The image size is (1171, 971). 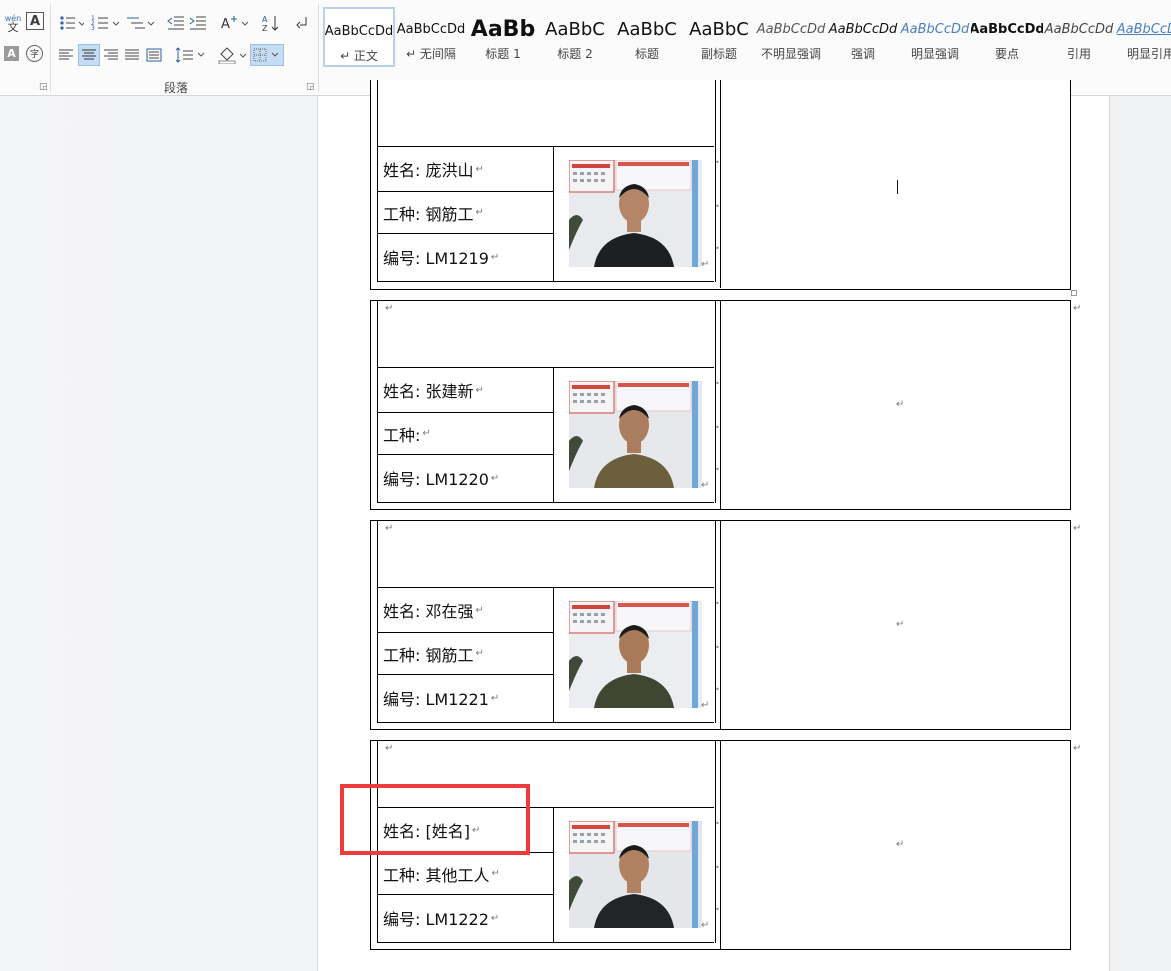 I want to click on bullets-icon, so click(x=72, y=23).